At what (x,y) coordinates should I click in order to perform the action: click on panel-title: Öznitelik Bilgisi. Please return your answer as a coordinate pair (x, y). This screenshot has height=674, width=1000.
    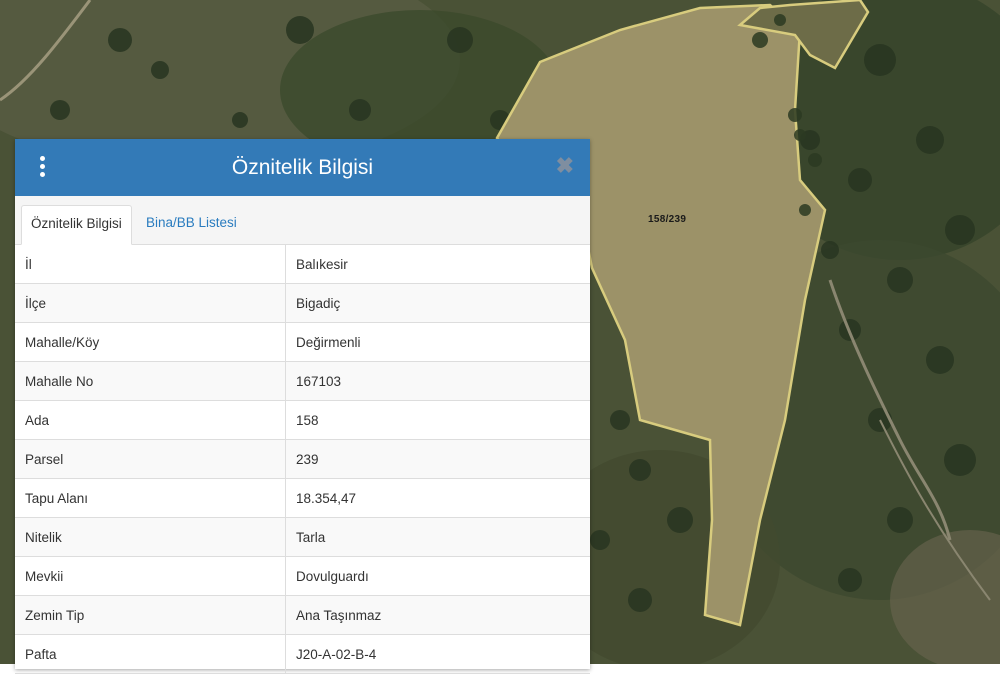
    Looking at the image, I should click on (302, 167).